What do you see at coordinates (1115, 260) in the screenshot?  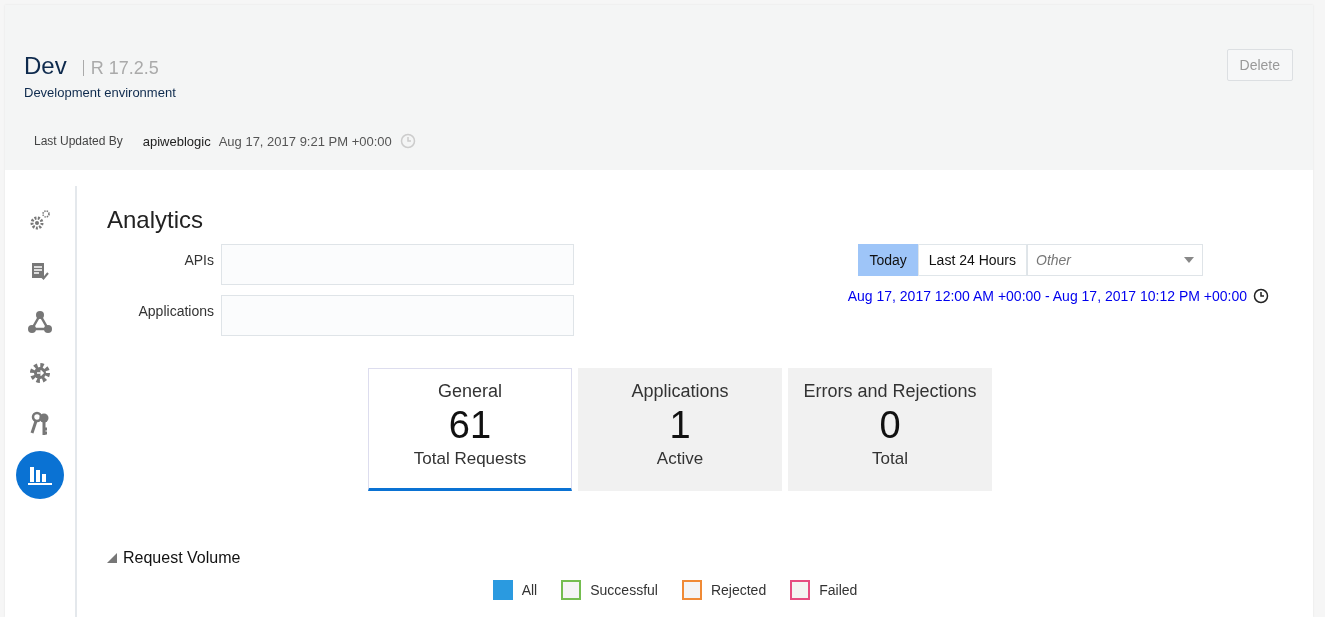 I see `time-range-select: Other` at bounding box center [1115, 260].